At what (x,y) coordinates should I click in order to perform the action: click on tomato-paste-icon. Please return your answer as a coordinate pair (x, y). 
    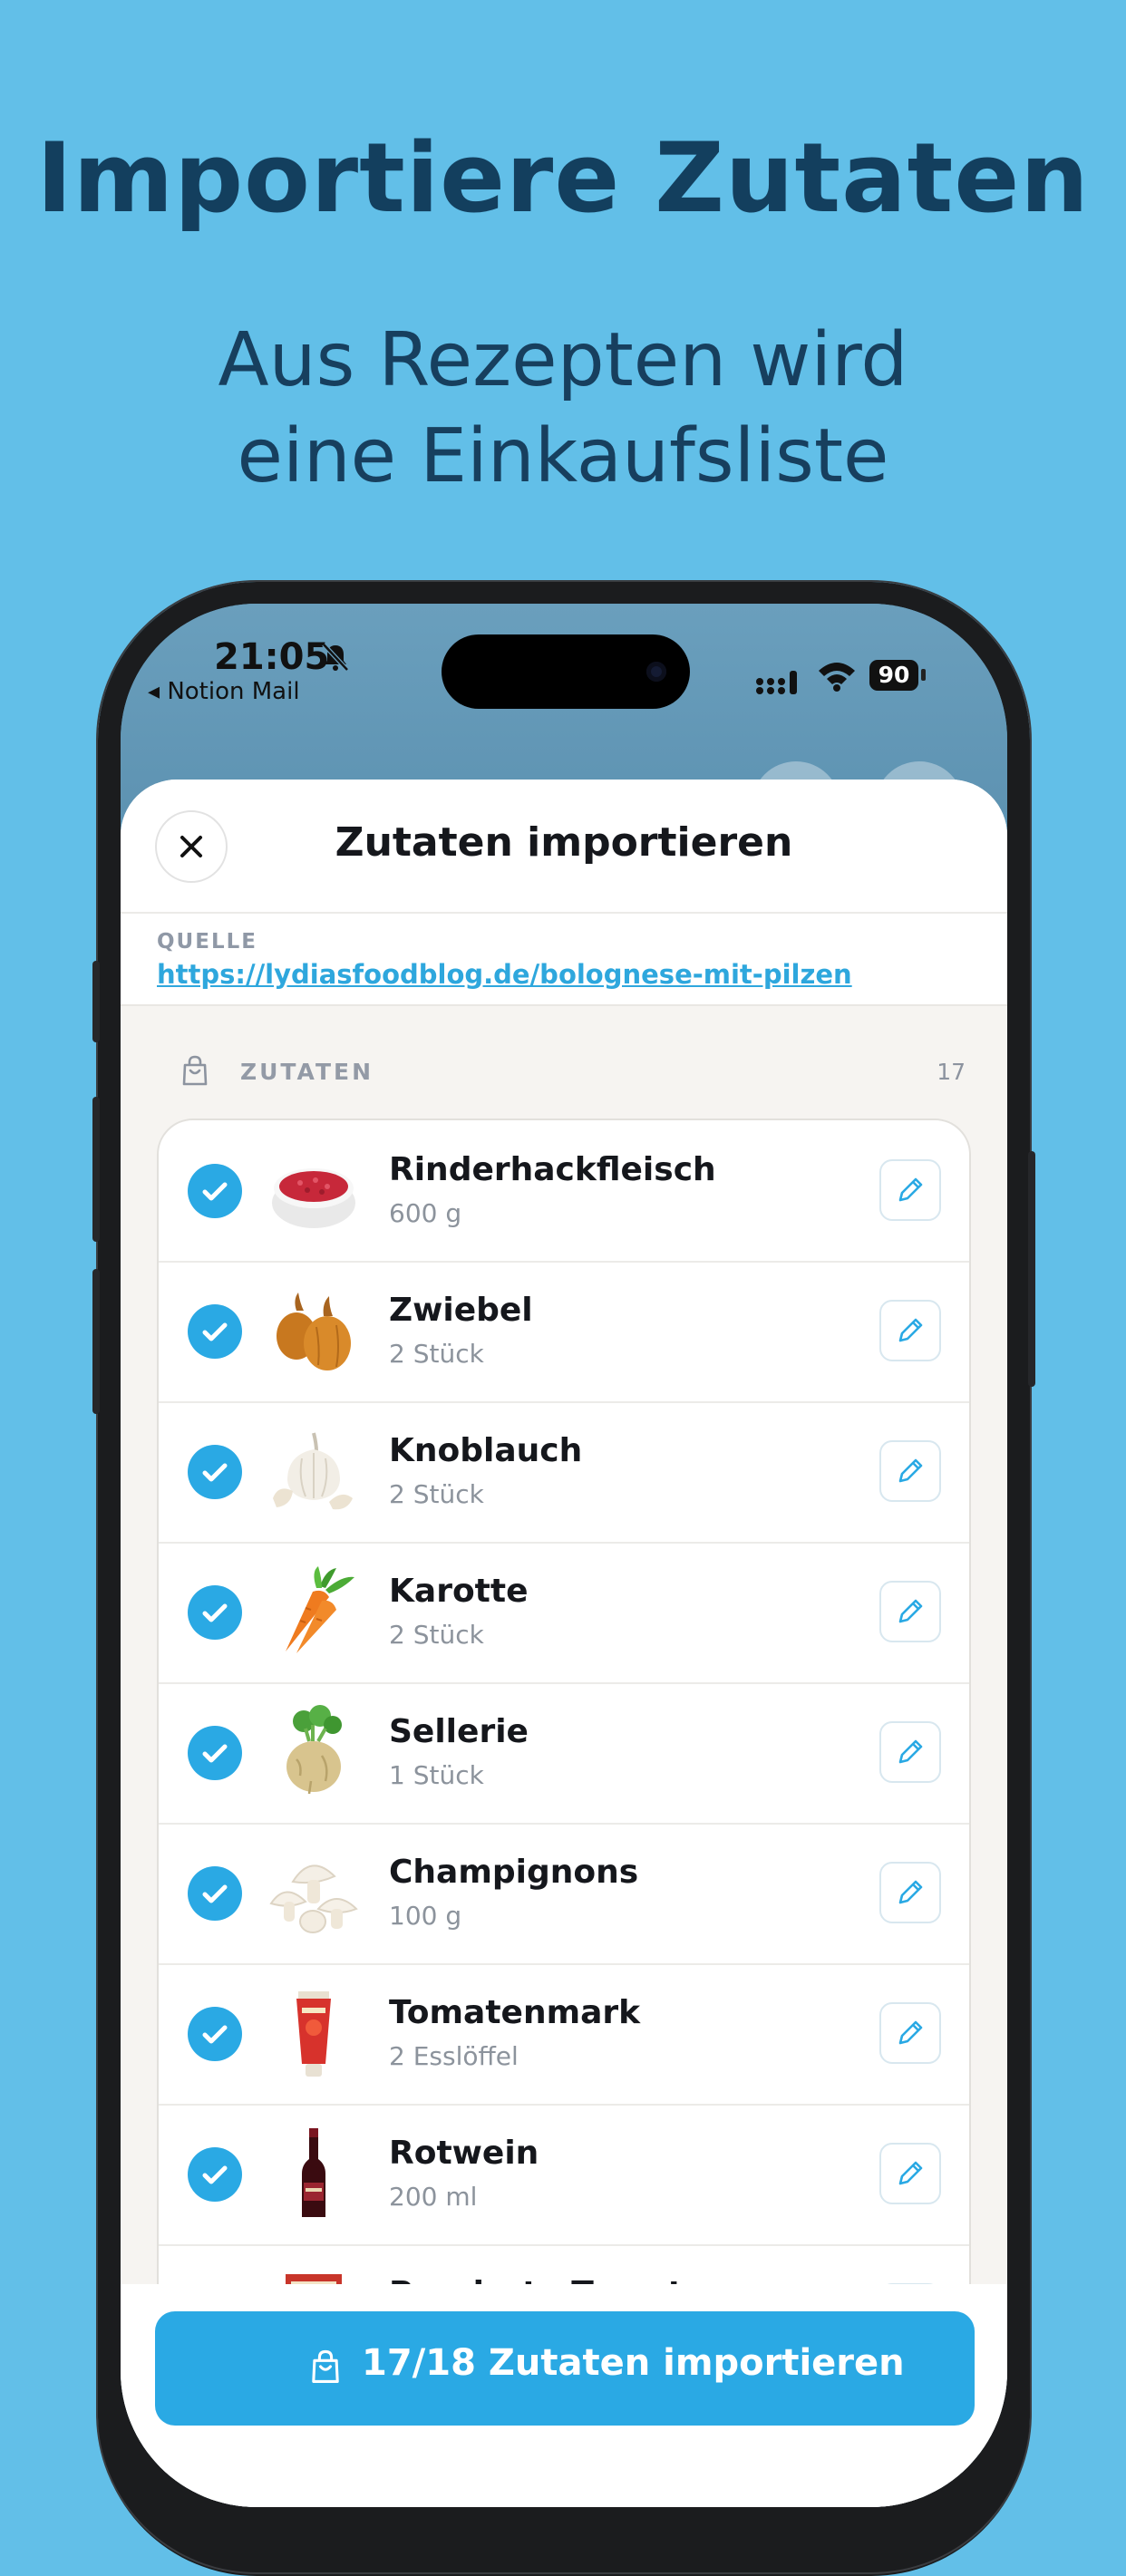
    Looking at the image, I should click on (313, 2034).